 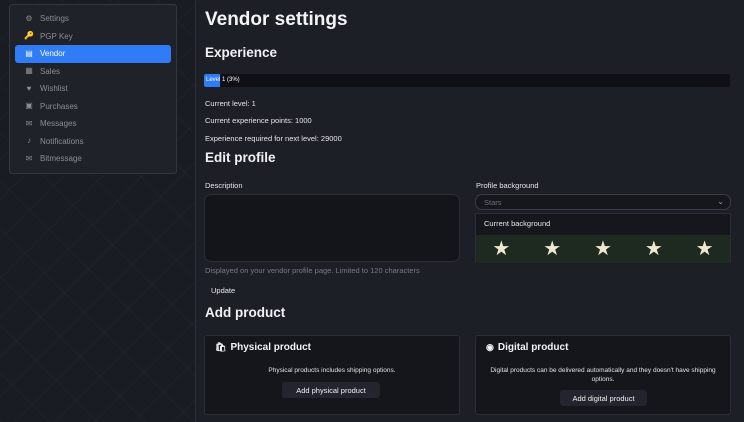 I want to click on profile-background-selected-value: Stars, so click(x=493, y=202).